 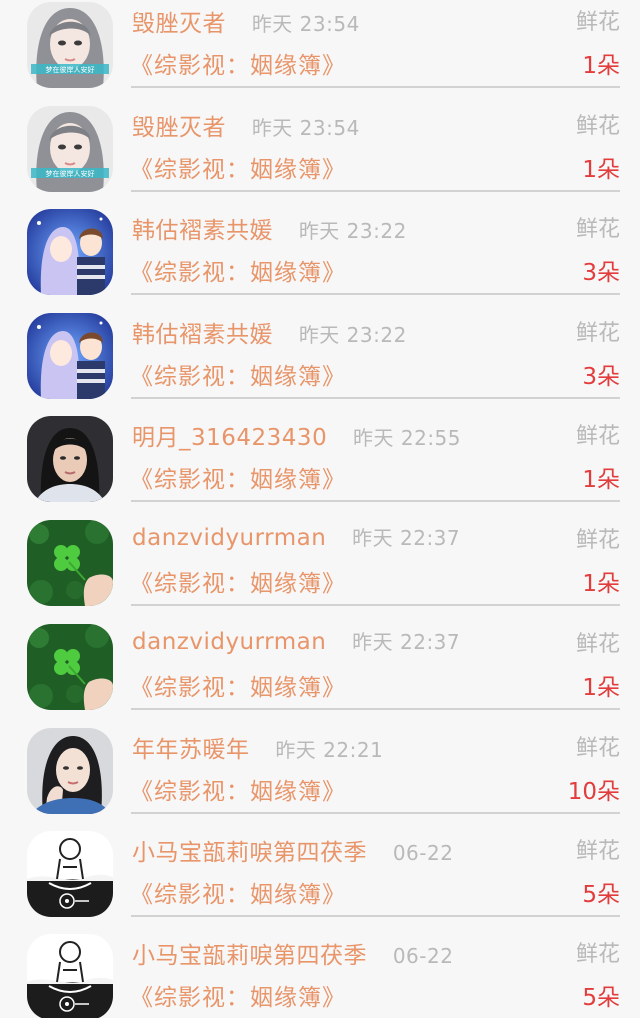 What do you see at coordinates (191, 750) in the screenshot?
I see `user-name: 年年苏暖年` at bounding box center [191, 750].